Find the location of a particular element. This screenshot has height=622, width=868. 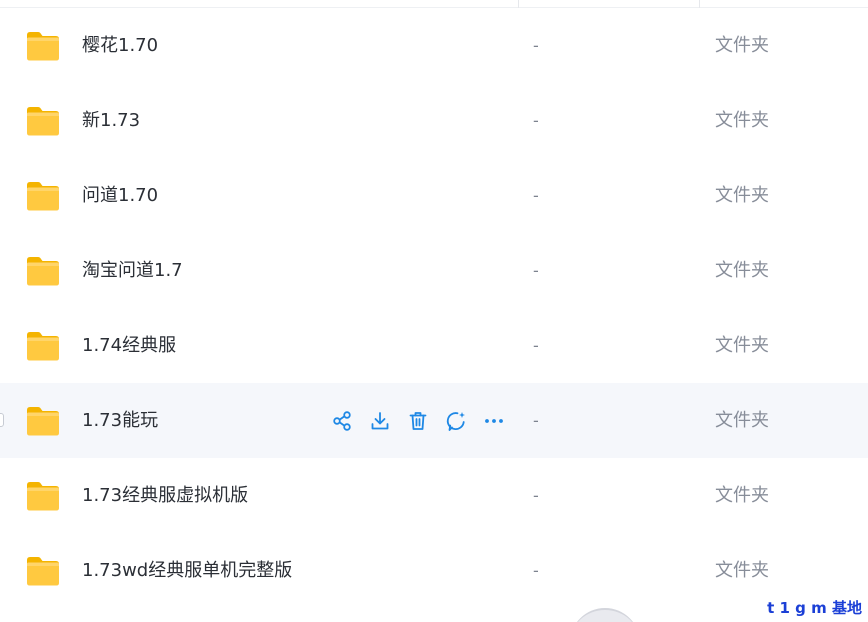

file-row: 新1.73 - 文件夹 is located at coordinates (434, 120).